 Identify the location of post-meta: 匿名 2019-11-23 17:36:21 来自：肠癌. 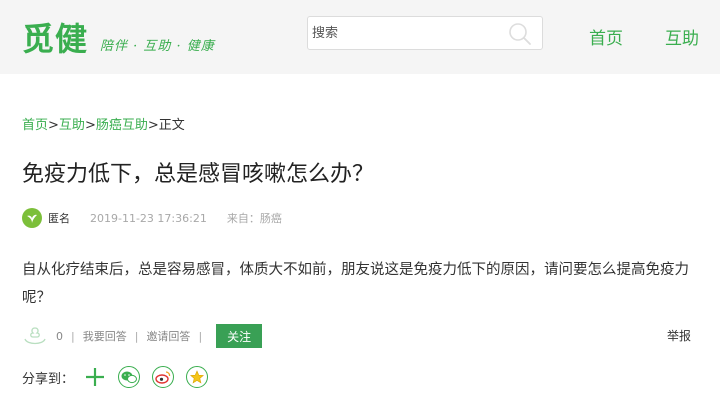
(152, 218).